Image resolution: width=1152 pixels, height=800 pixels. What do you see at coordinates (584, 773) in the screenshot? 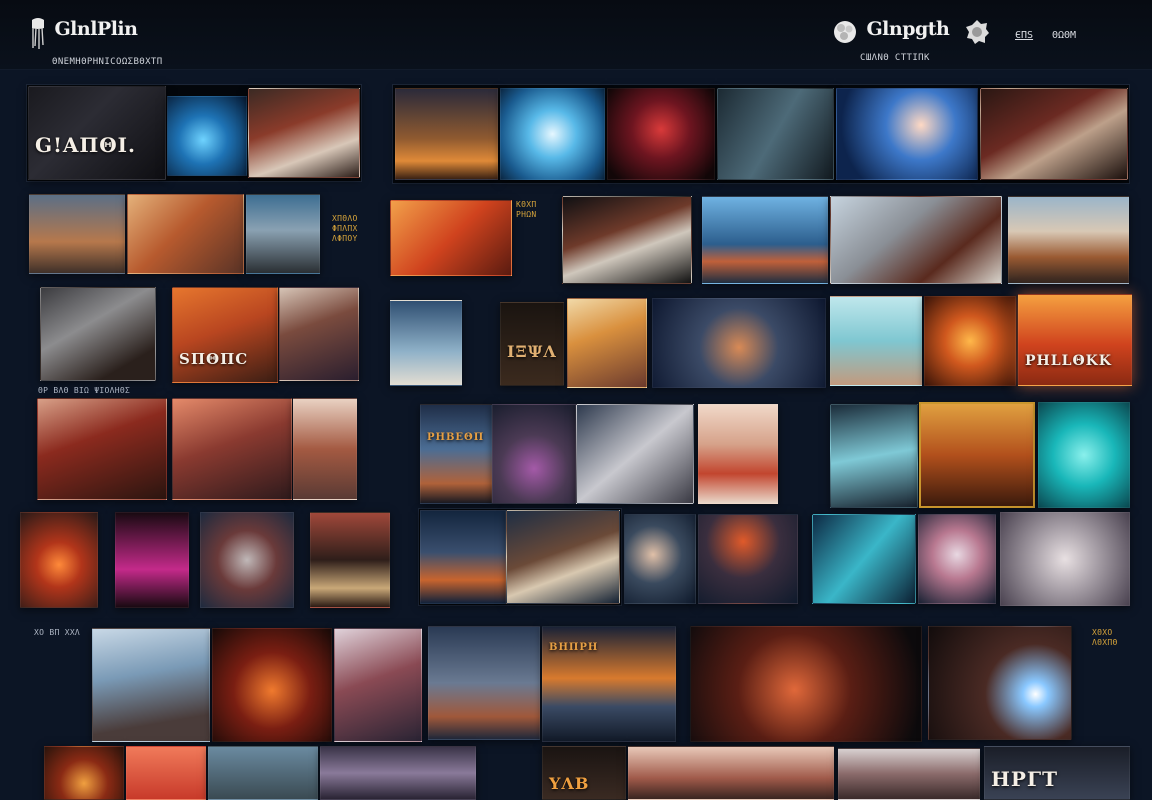
I see `tile-r7-5: ΥΛΒ` at bounding box center [584, 773].